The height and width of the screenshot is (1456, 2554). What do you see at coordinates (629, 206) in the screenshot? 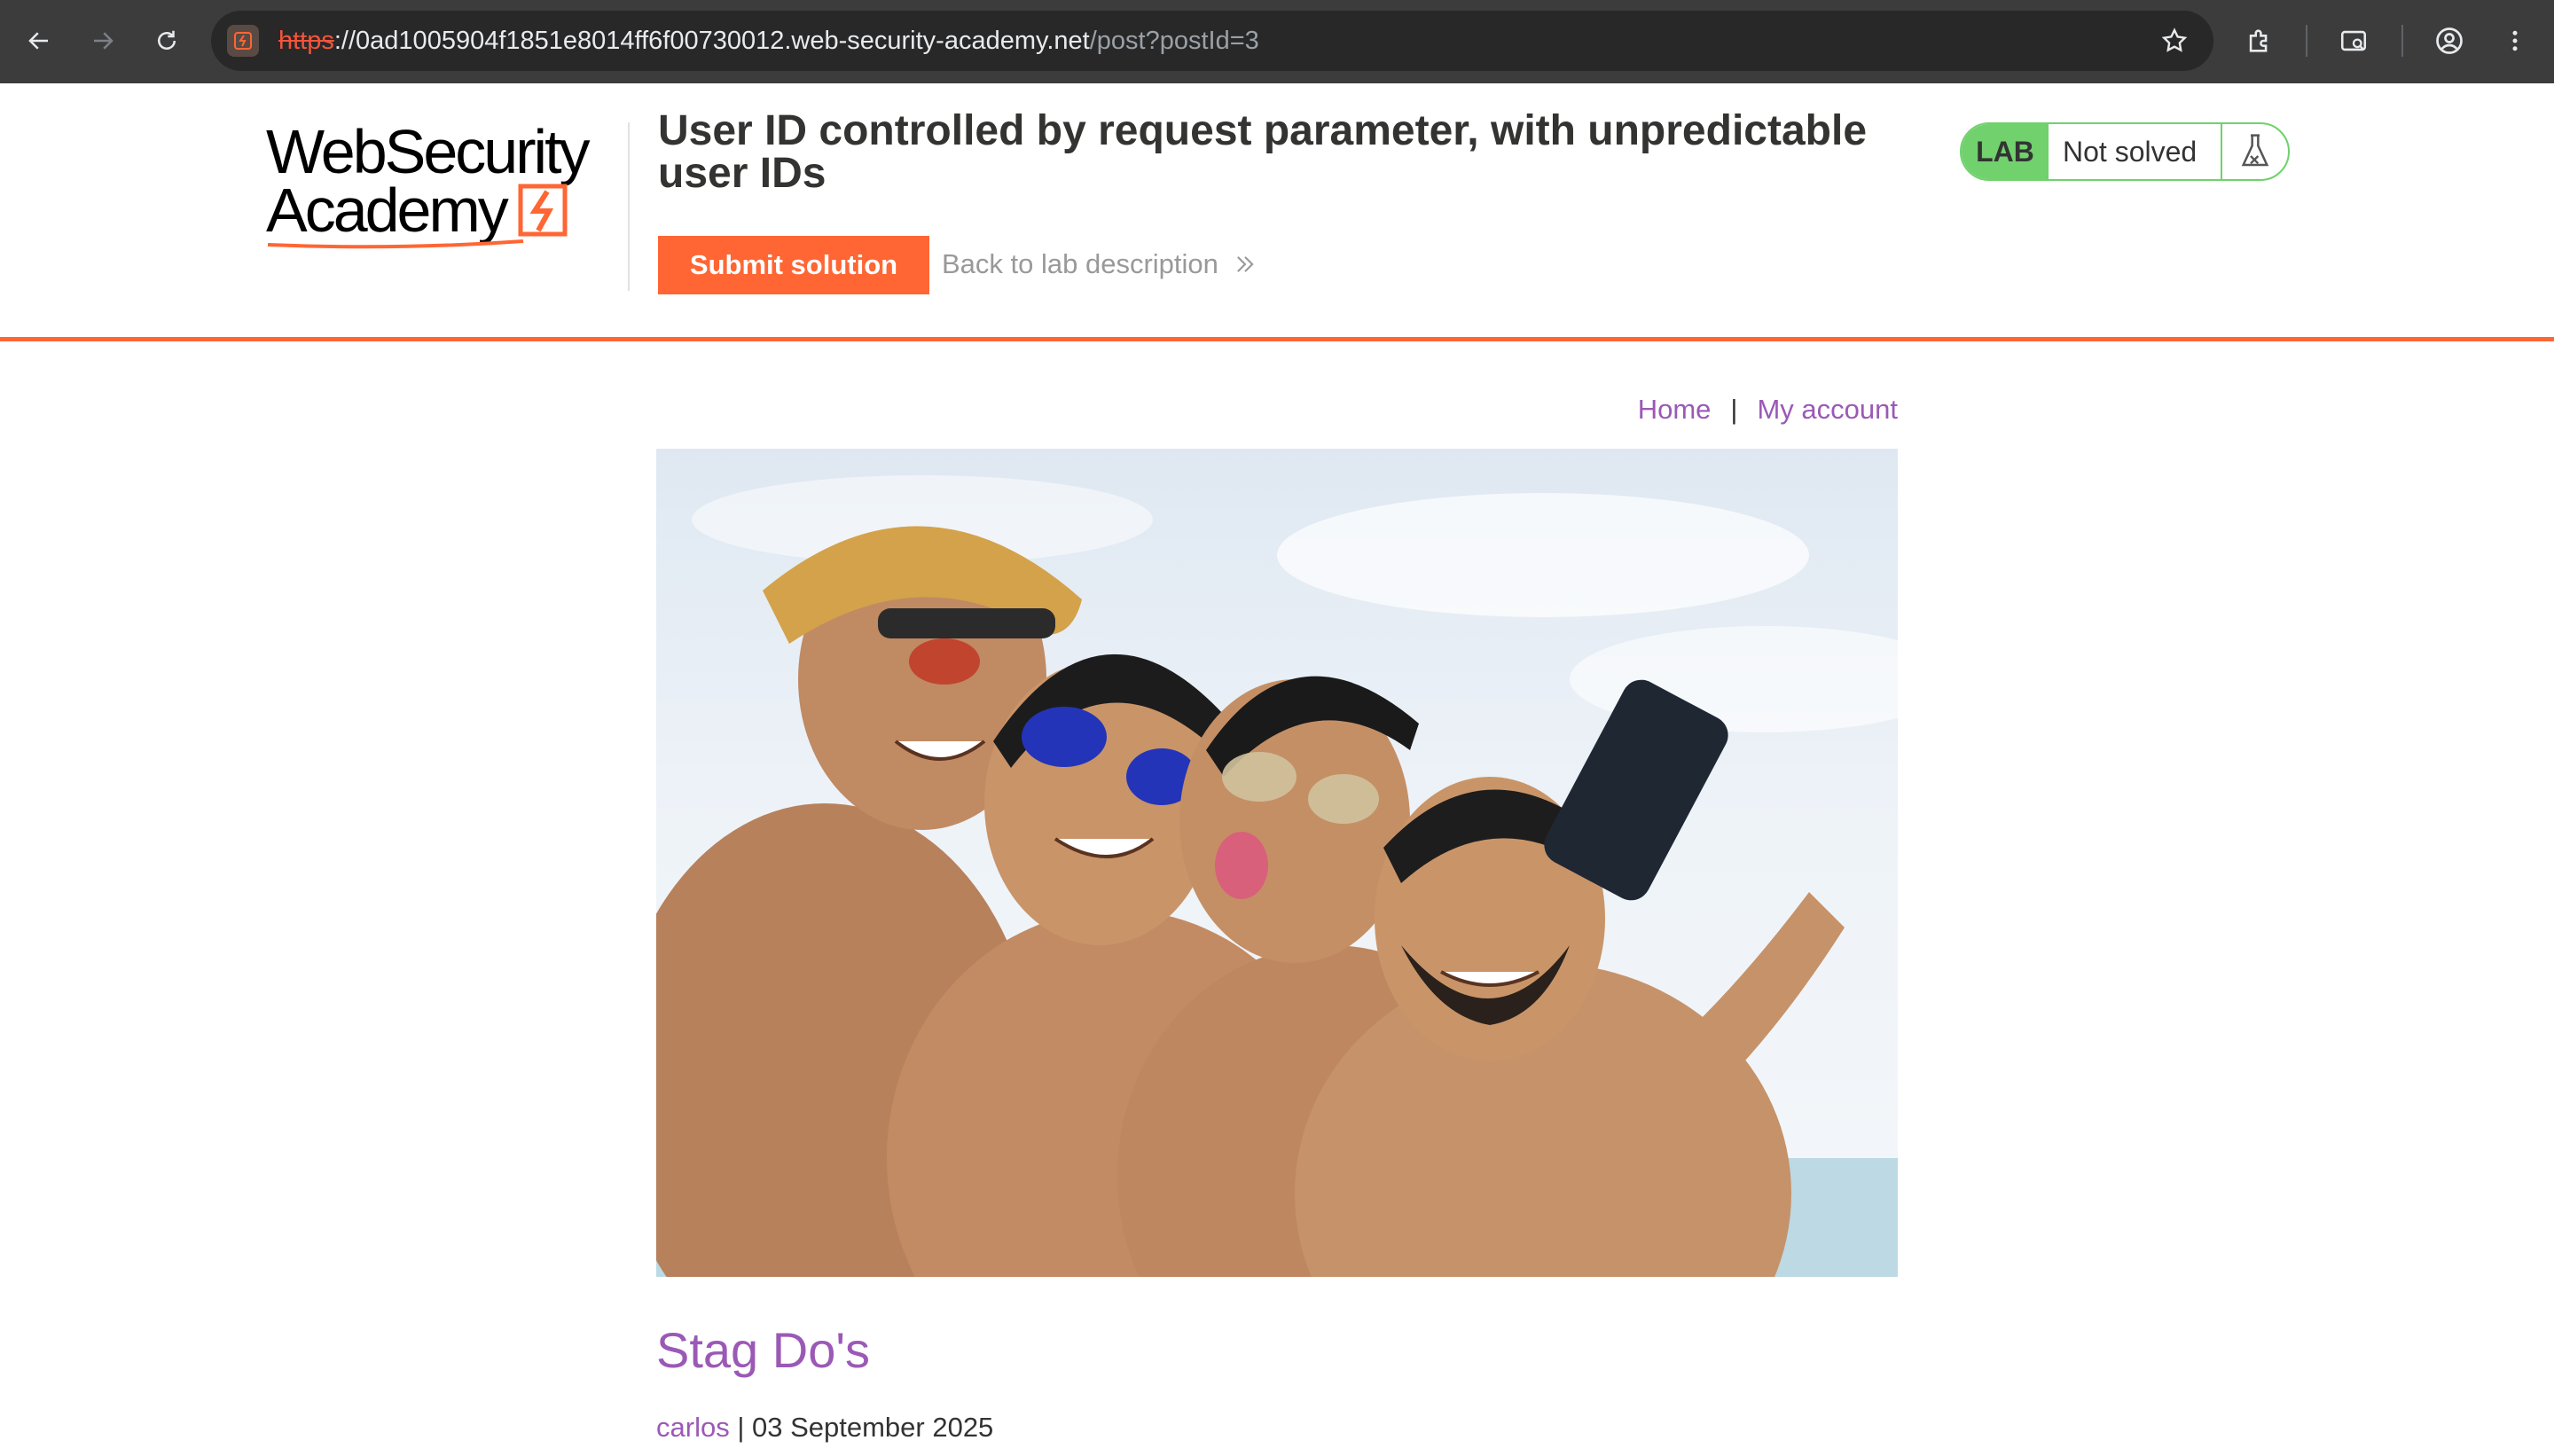
I see `header-divider` at bounding box center [629, 206].